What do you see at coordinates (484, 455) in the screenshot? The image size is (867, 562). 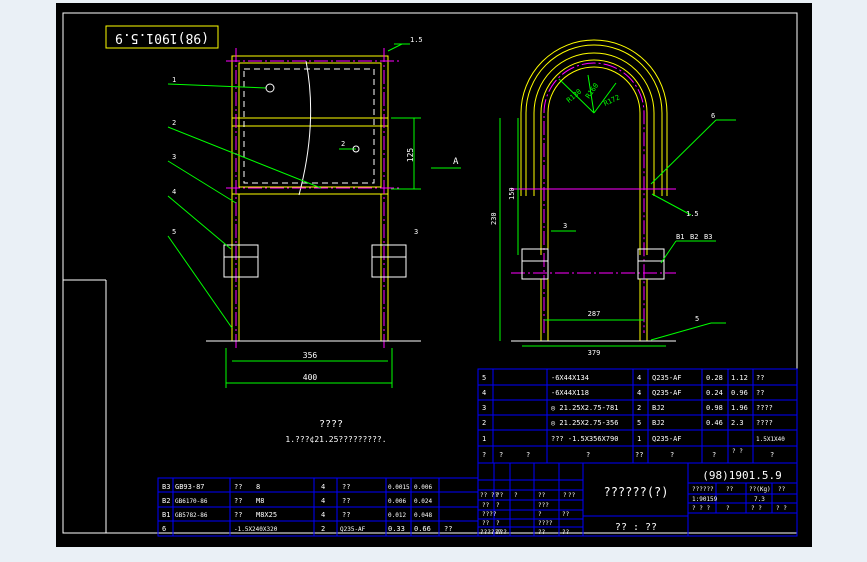 I see `bom-r-h-1: ?` at bounding box center [484, 455].